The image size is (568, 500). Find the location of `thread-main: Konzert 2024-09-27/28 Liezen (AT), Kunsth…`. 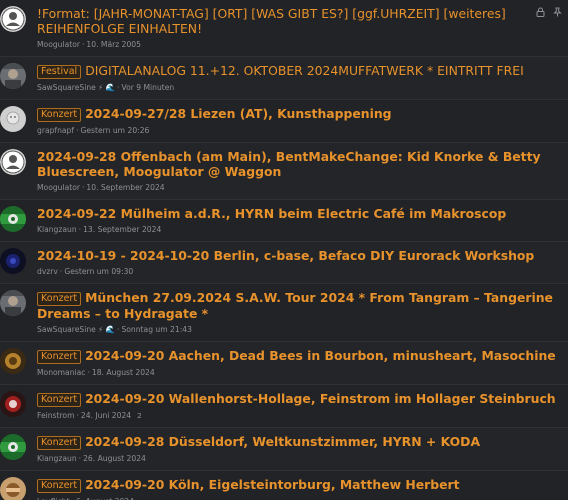

thread-main: Konzert 2024-09-27/28 Liezen (AT), Kunsth… is located at coordinates (302, 121).